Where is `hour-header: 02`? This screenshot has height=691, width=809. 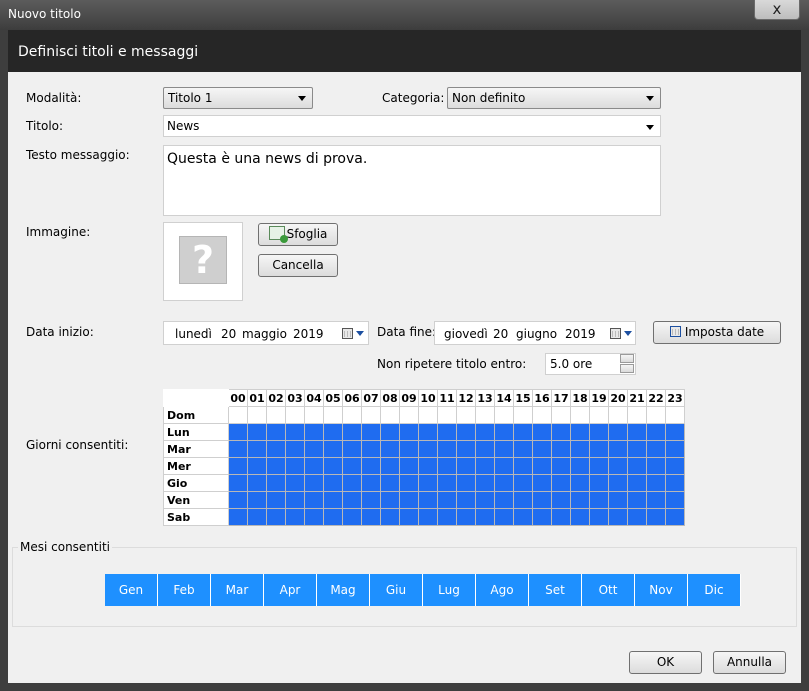
hour-header: 02 is located at coordinates (276, 398).